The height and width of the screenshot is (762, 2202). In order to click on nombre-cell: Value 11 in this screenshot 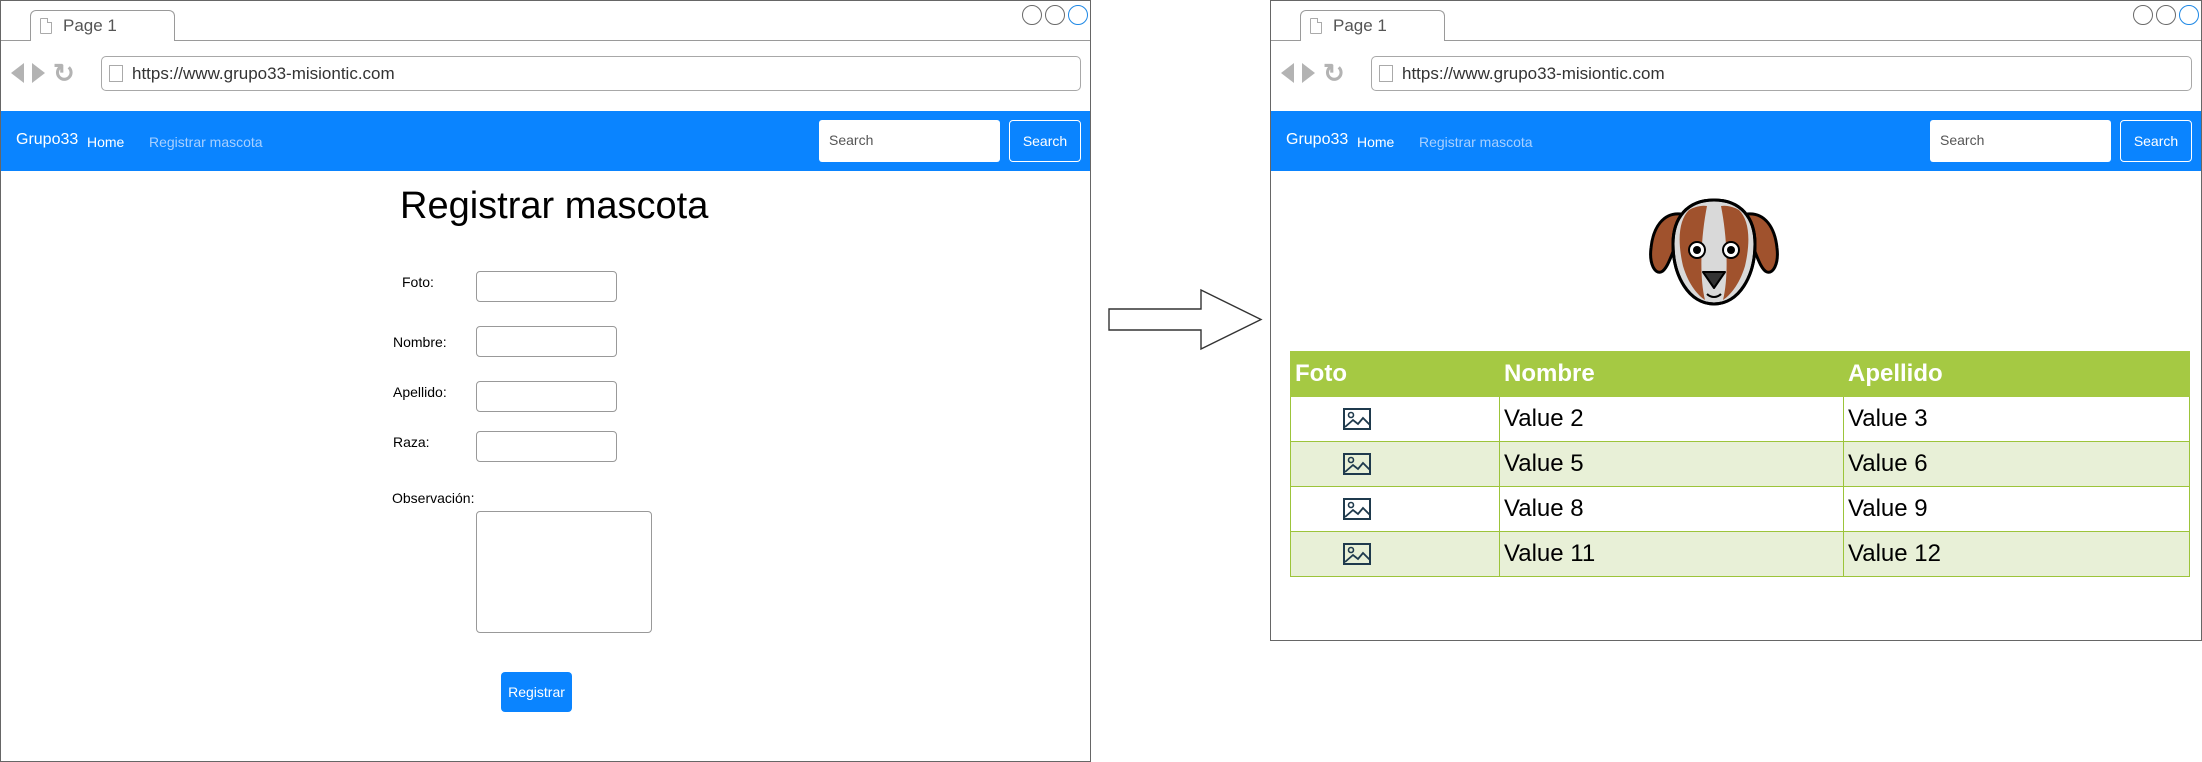, I will do `click(1671, 554)`.